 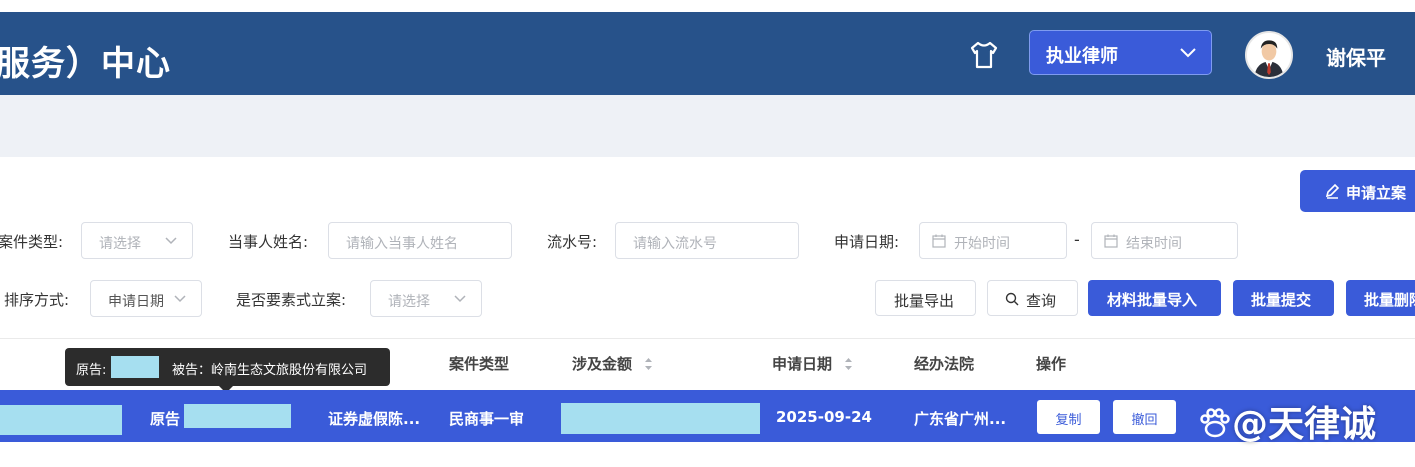 I want to click on header-operation: 操作, so click(x=1051, y=364).